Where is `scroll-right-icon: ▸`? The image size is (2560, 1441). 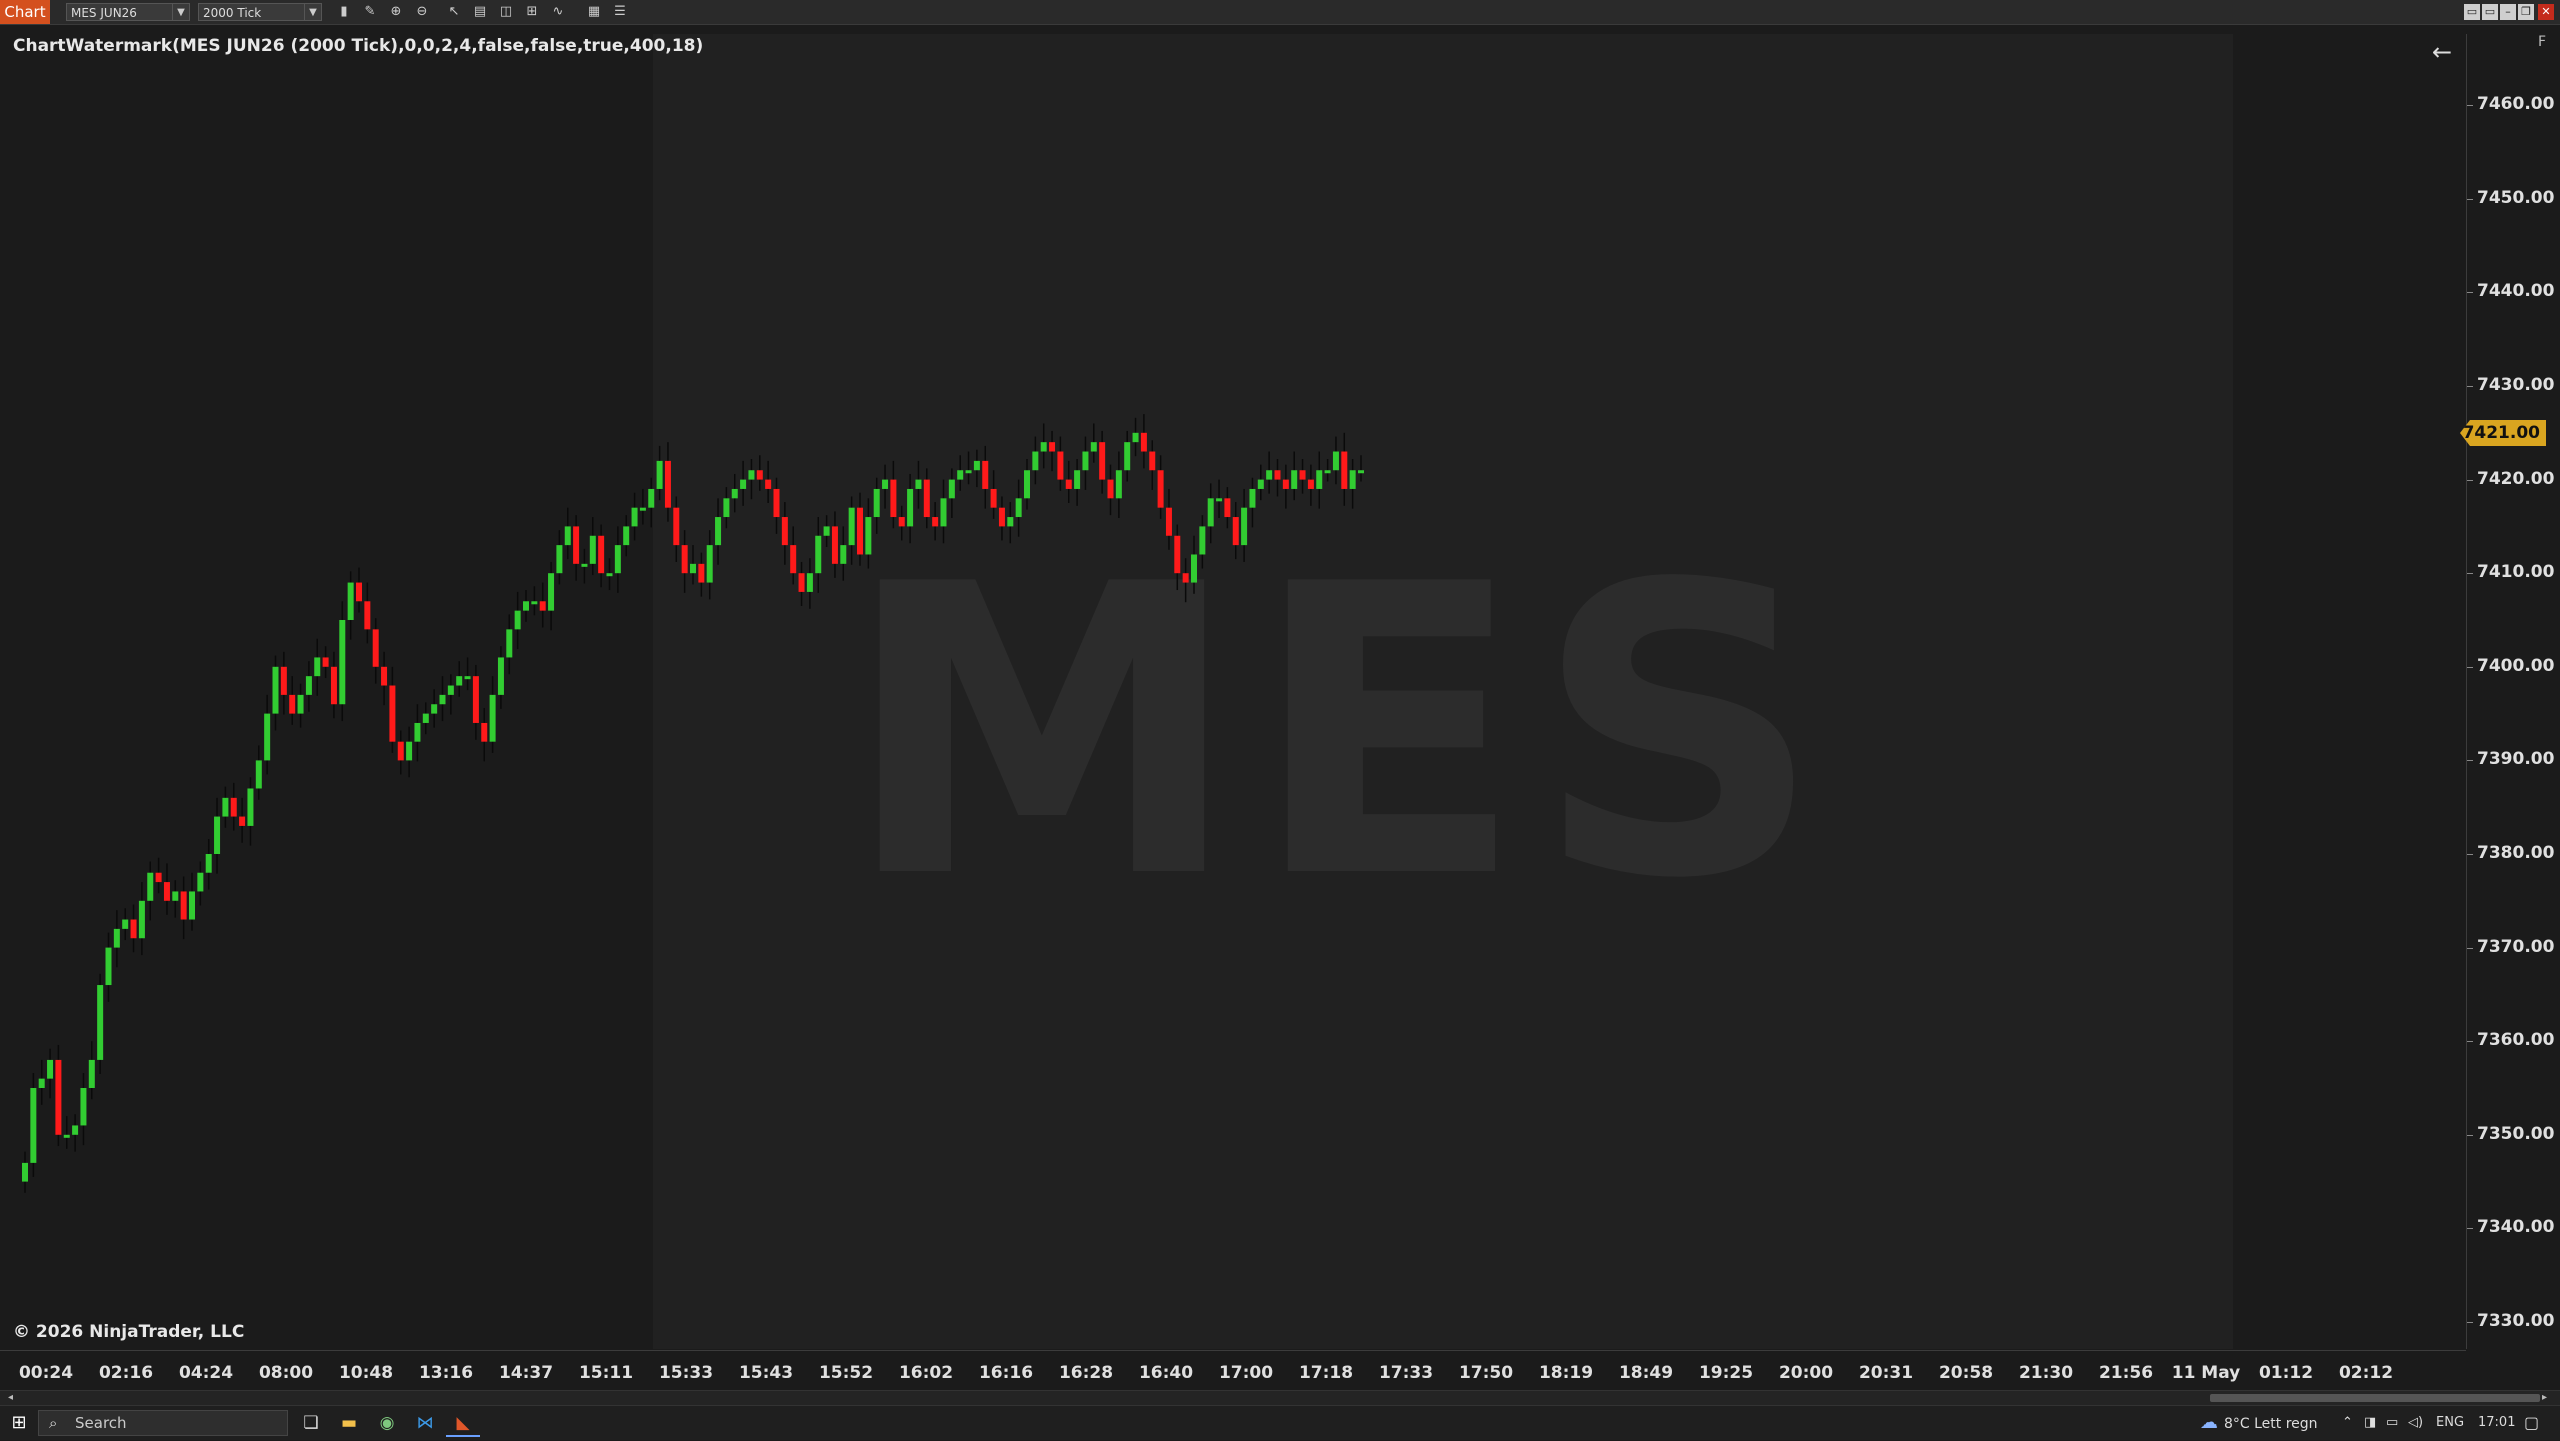
scroll-right-icon: ▸ is located at coordinates (2544, 1398).